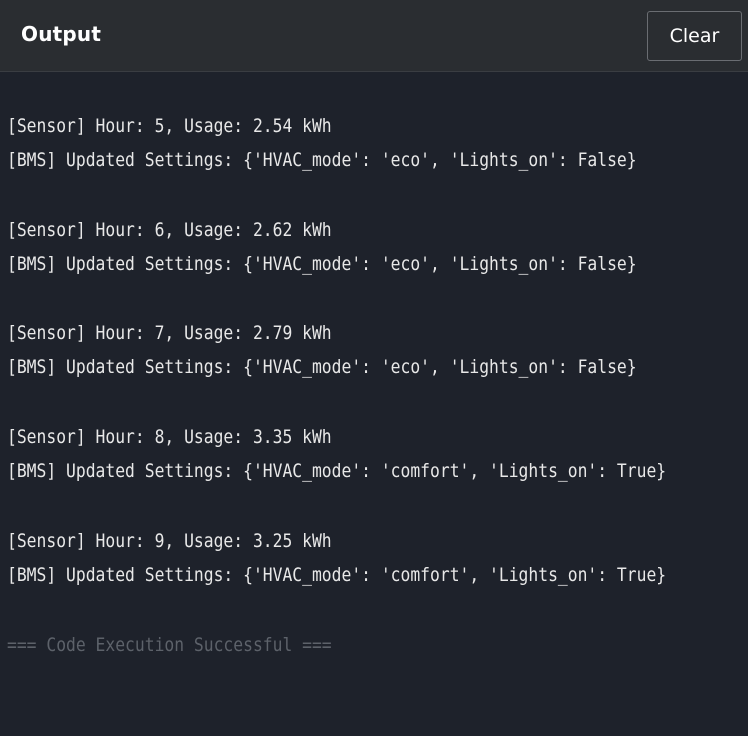  I want to click on output-header: Output Clear, so click(374, 36).